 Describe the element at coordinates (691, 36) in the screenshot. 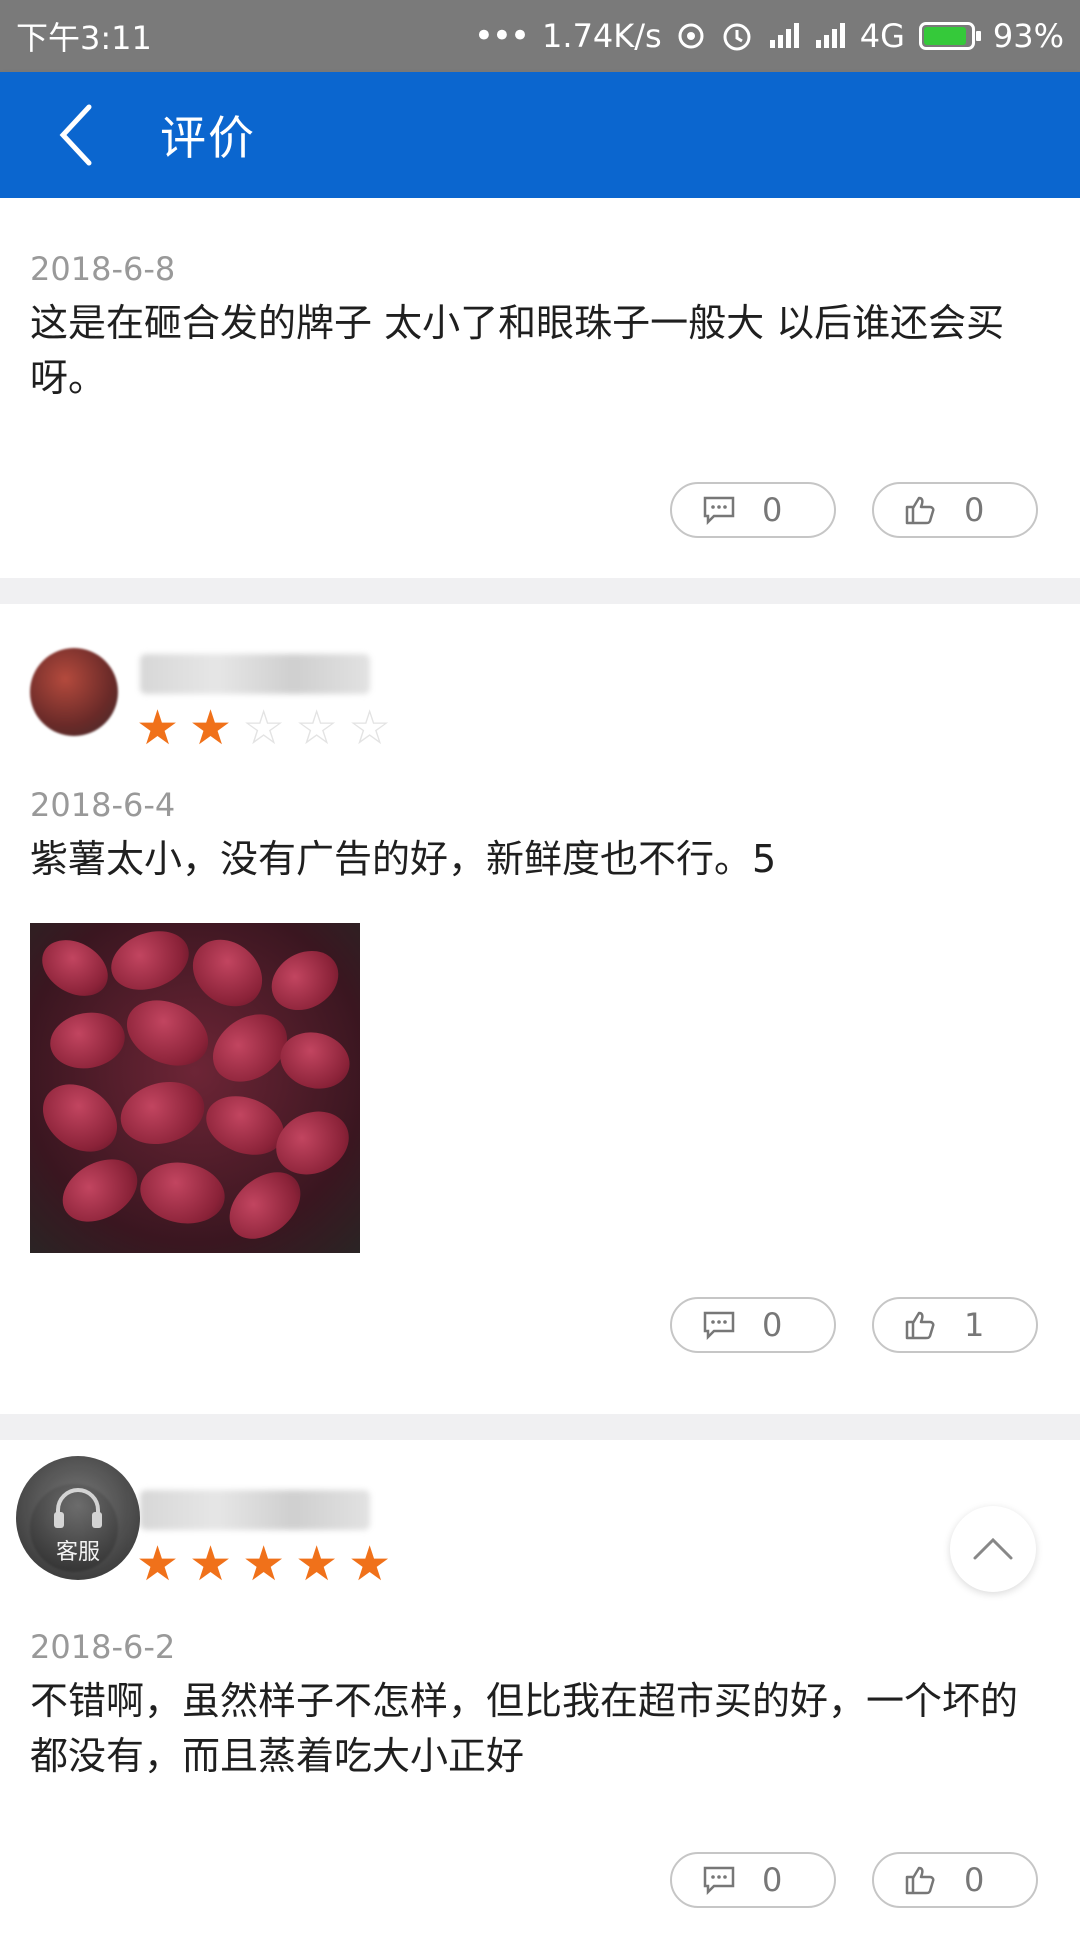

I see `hotspot-icon` at that location.